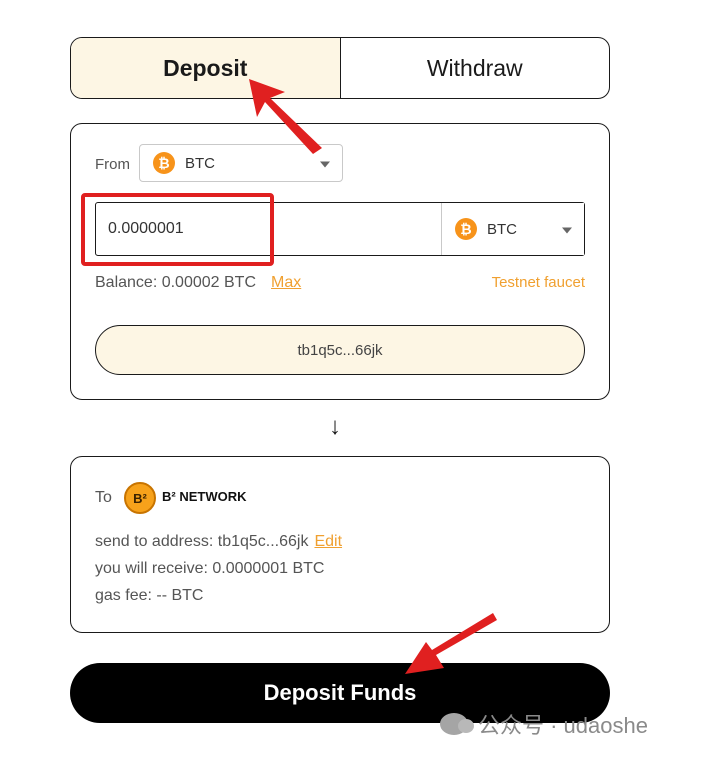 The image size is (708, 760). What do you see at coordinates (268, 229) in the screenshot?
I see `amount-input` at bounding box center [268, 229].